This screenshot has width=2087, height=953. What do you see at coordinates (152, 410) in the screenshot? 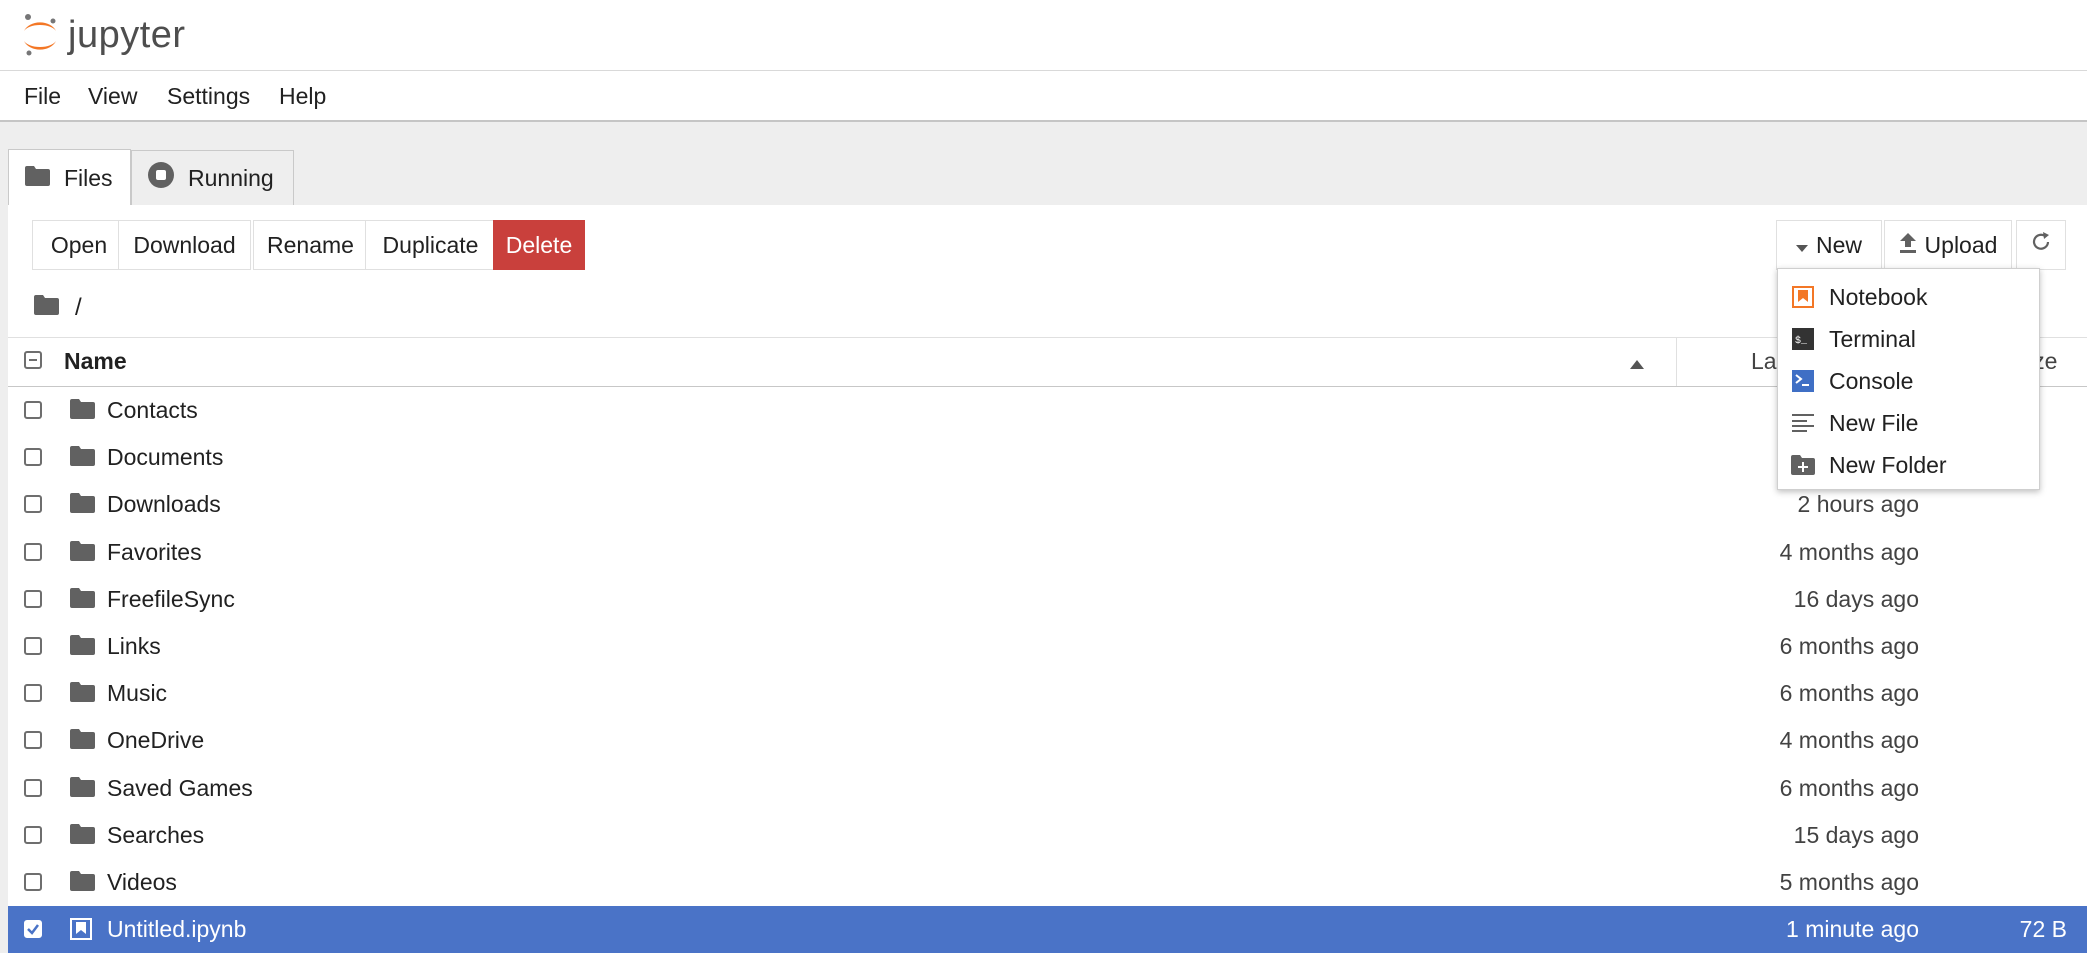
I see `file-name: Contacts` at bounding box center [152, 410].